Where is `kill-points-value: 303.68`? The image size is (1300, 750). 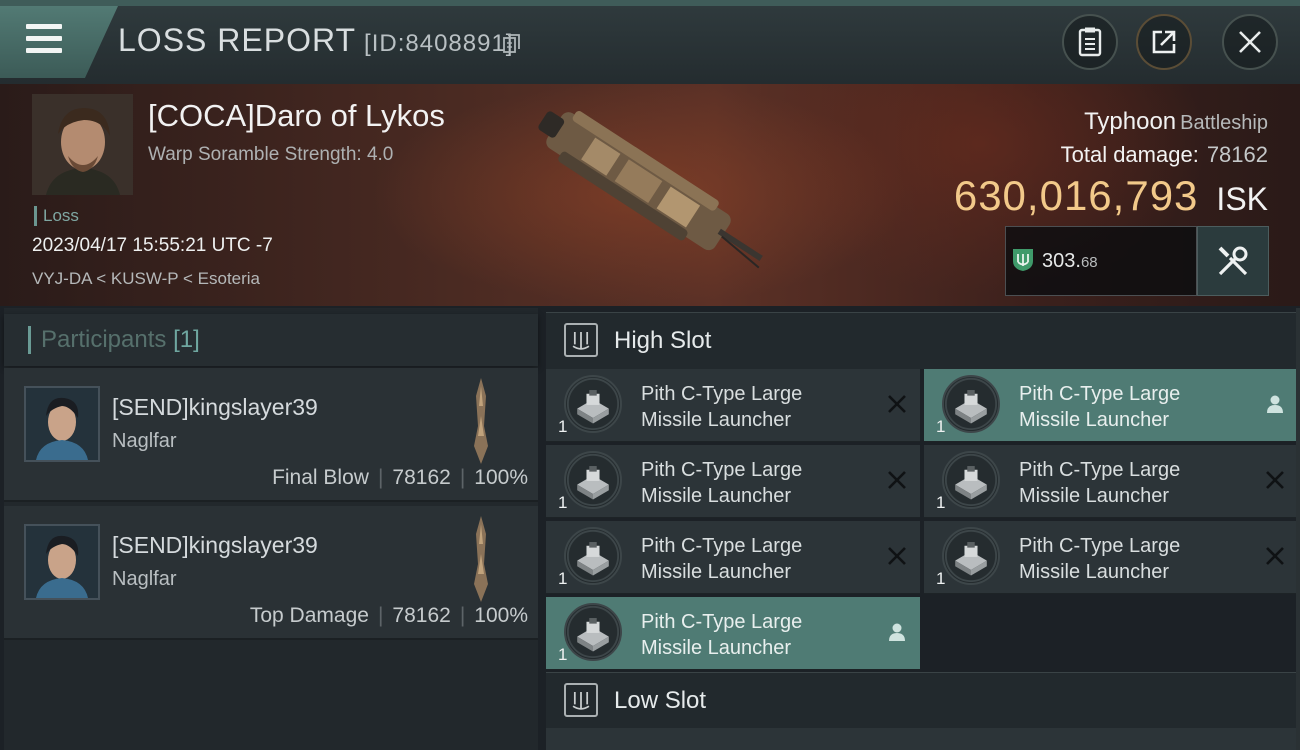 kill-points-value: 303.68 is located at coordinates (1070, 261).